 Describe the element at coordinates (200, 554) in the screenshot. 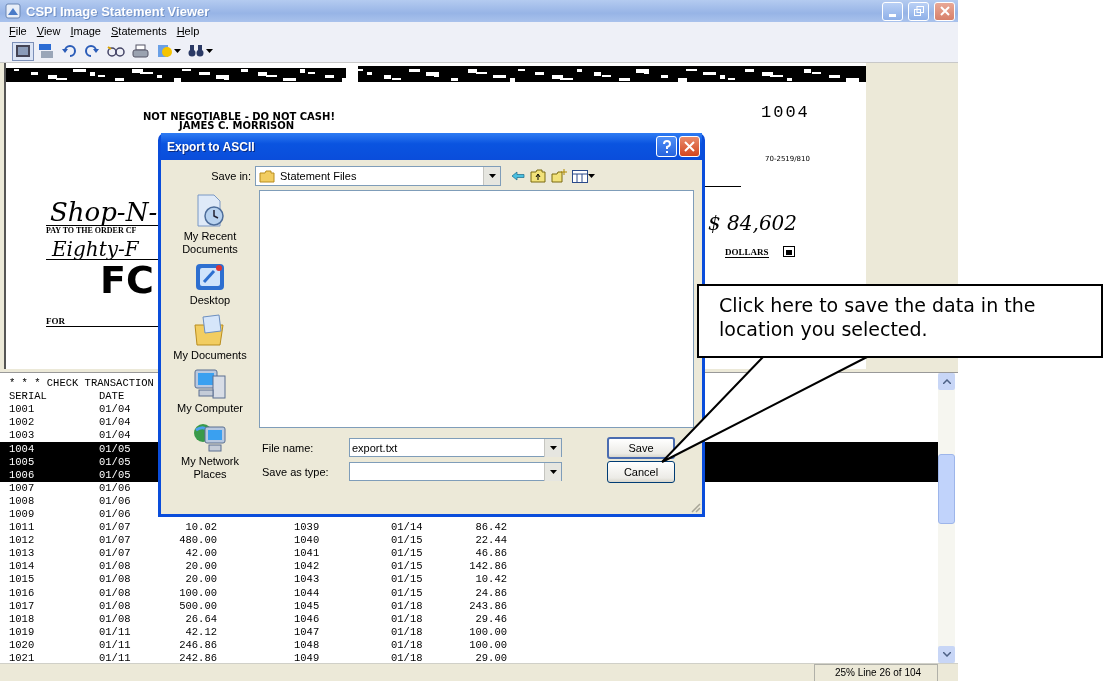

I see `listing-cell-text: 42.00` at that location.